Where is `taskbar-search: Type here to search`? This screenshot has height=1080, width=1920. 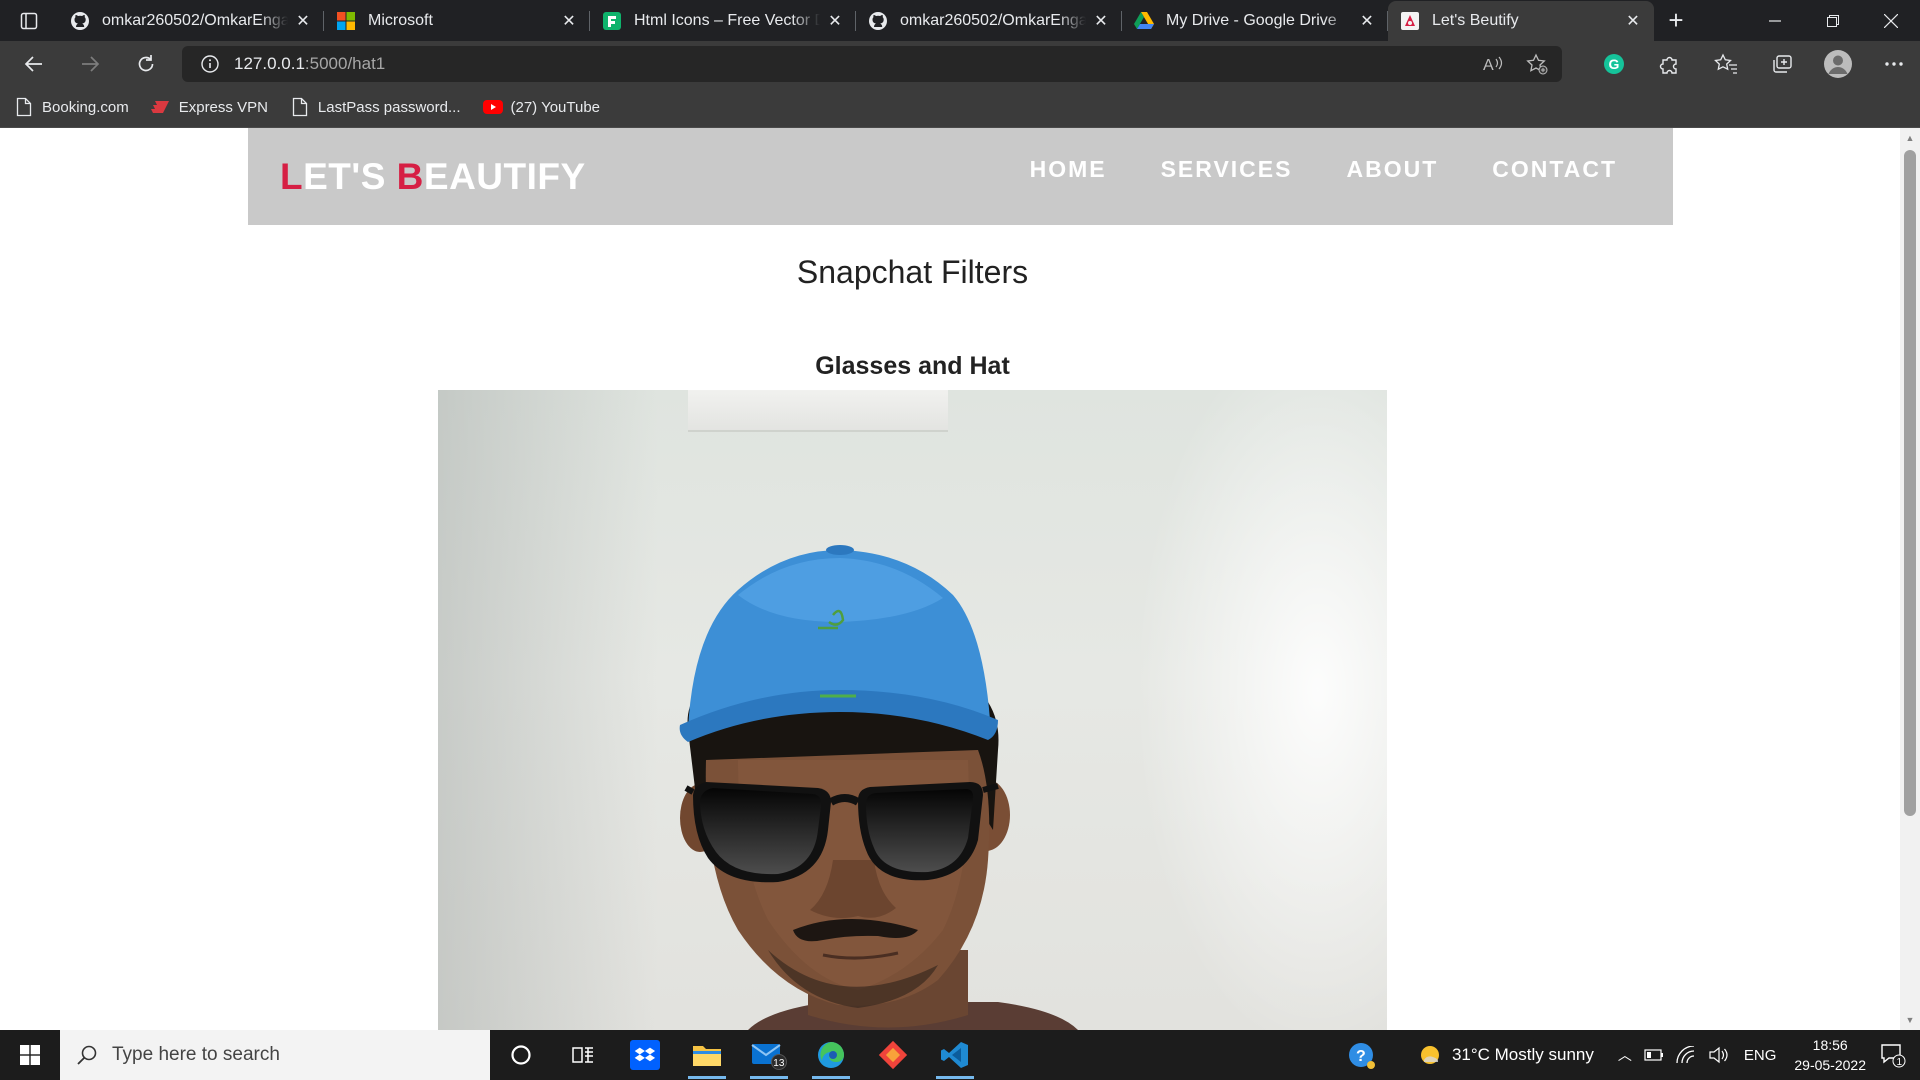
taskbar-search: Type here to search is located at coordinates (275, 1055).